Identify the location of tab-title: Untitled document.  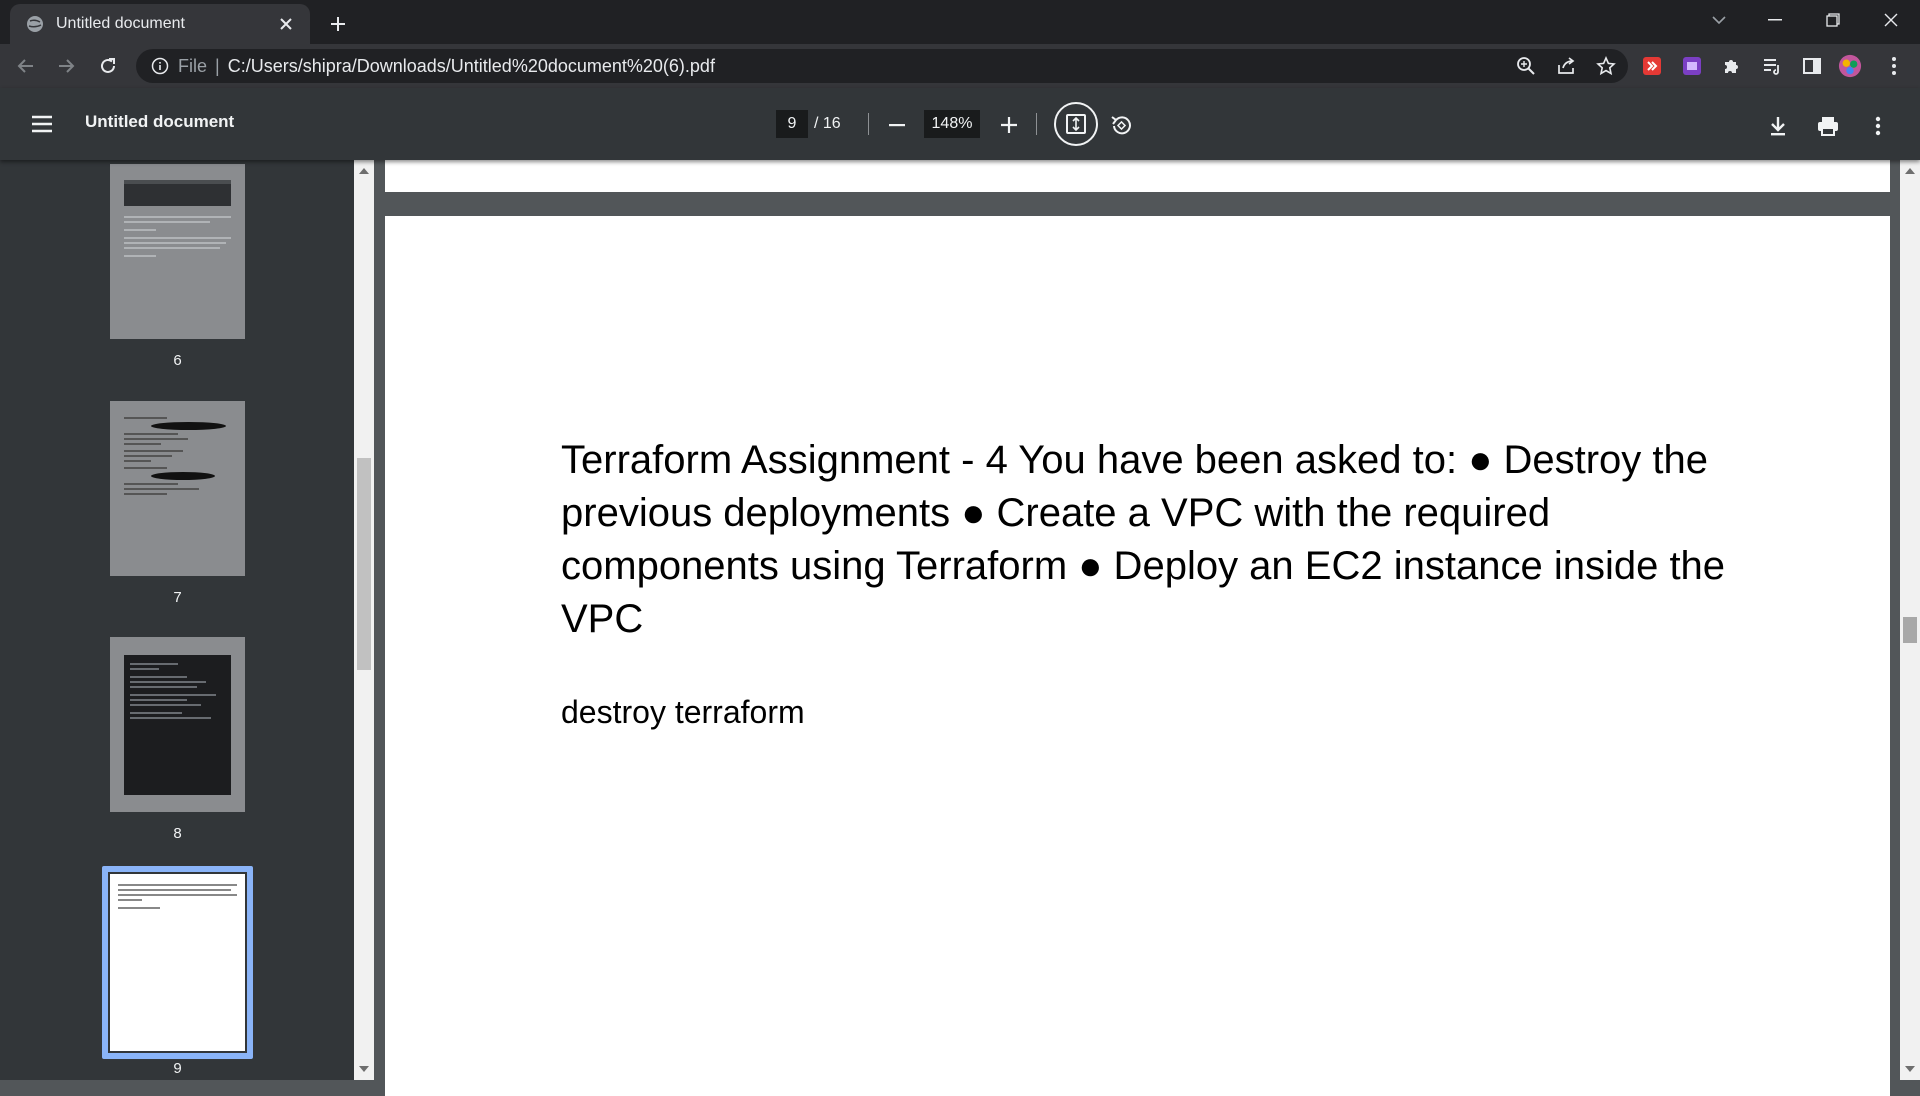
(120, 23).